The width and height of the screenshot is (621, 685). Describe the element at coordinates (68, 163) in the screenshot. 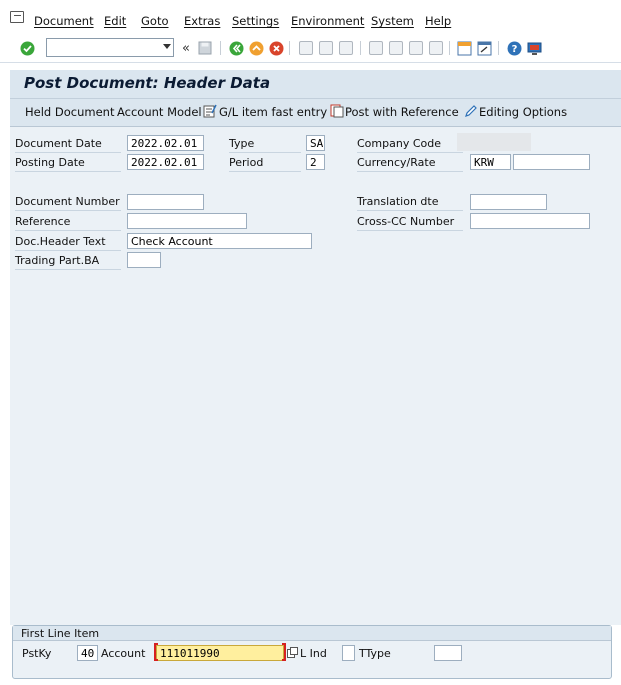

I see `posting-date-label: Posting Date` at that location.